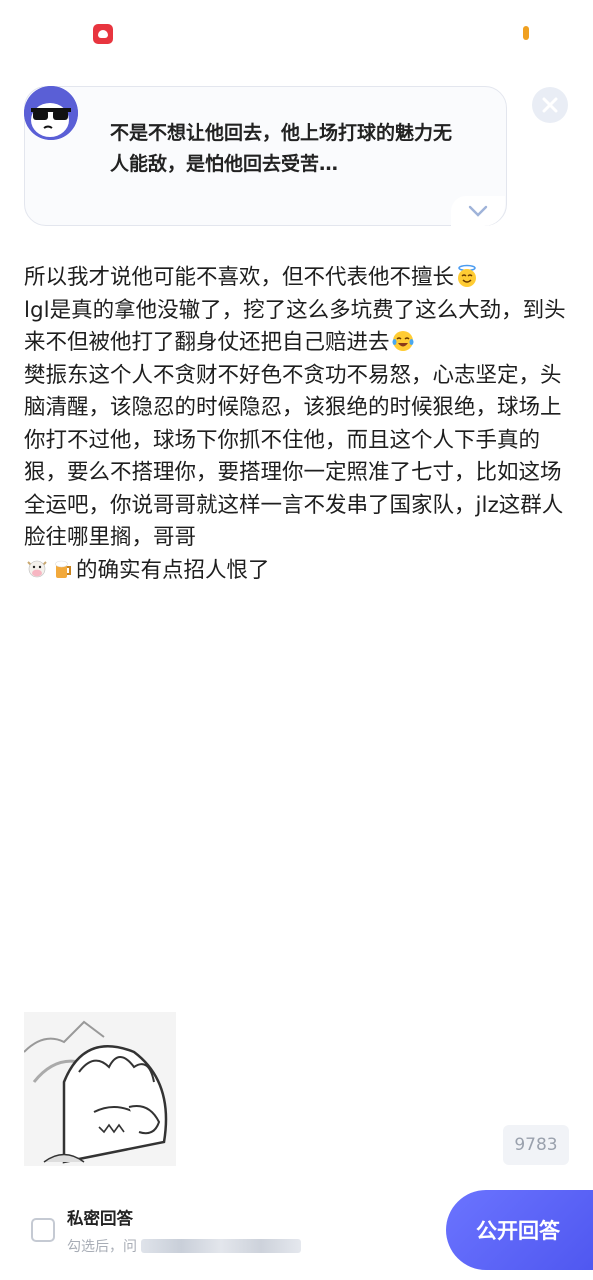 This screenshot has height=1280, width=593. I want to click on answer-paragraph: 所以我才说他可能不喜欢，但不代表他不擅长, so click(296, 278).